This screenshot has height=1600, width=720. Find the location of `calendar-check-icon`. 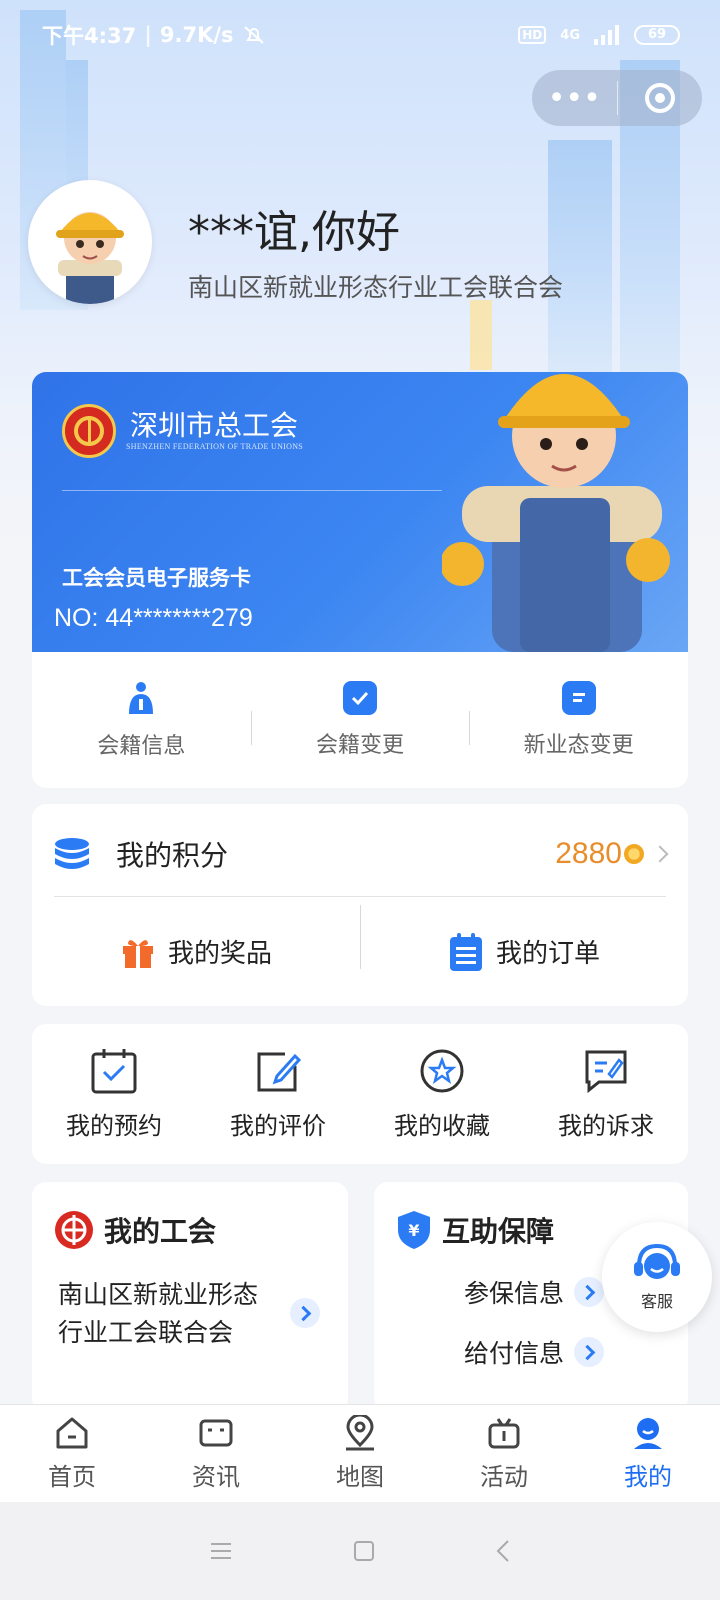

calendar-check-icon is located at coordinates (114, 1070).